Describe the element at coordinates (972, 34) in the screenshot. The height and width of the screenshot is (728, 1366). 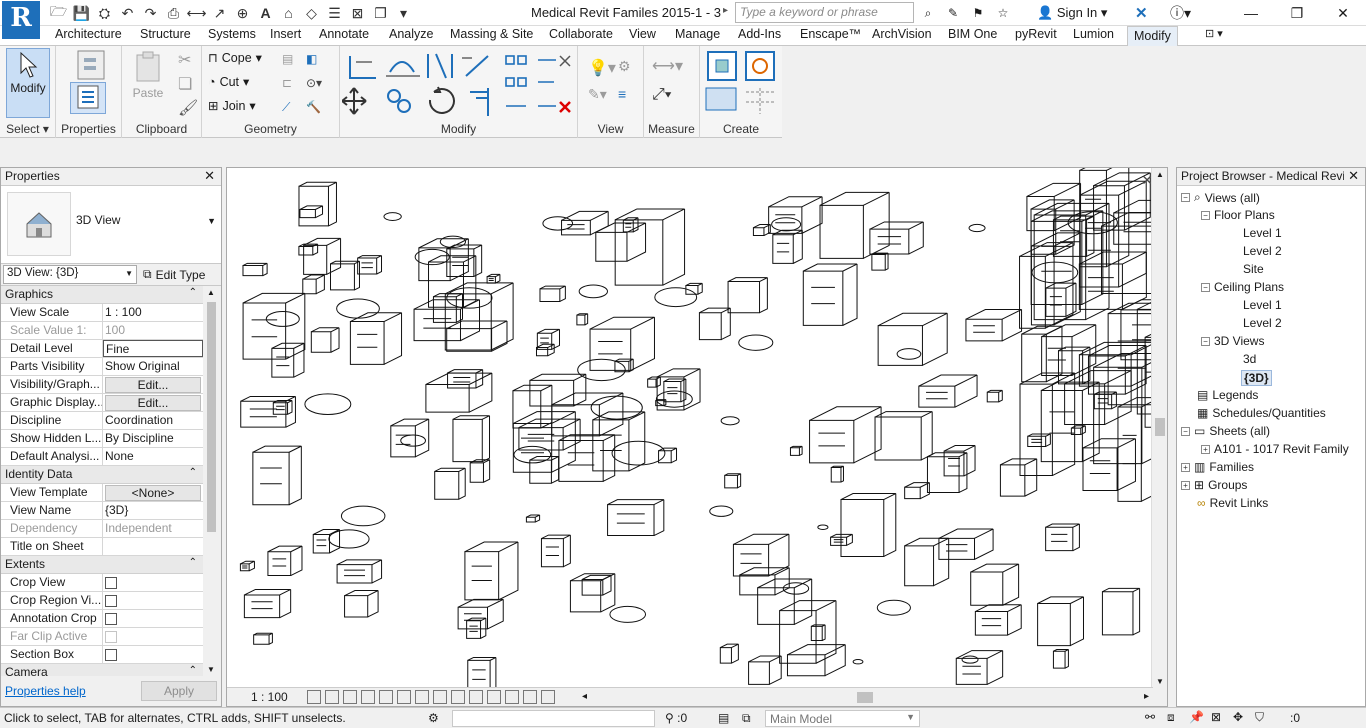
I see `tab-bim-one: BIM One` at that location.